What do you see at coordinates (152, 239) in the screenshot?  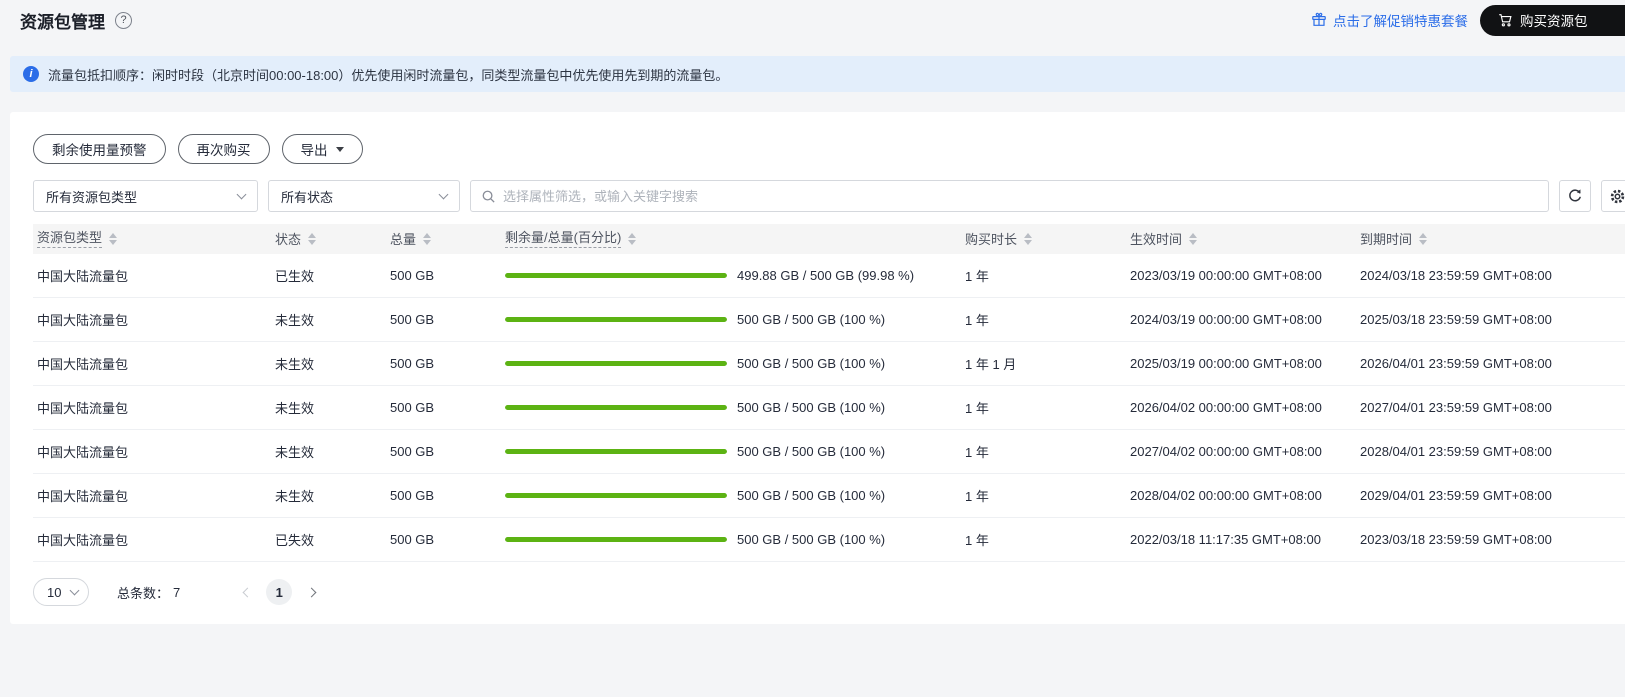 I see `table-header-cell: 资源包类型` at bounding box center [152, 239].